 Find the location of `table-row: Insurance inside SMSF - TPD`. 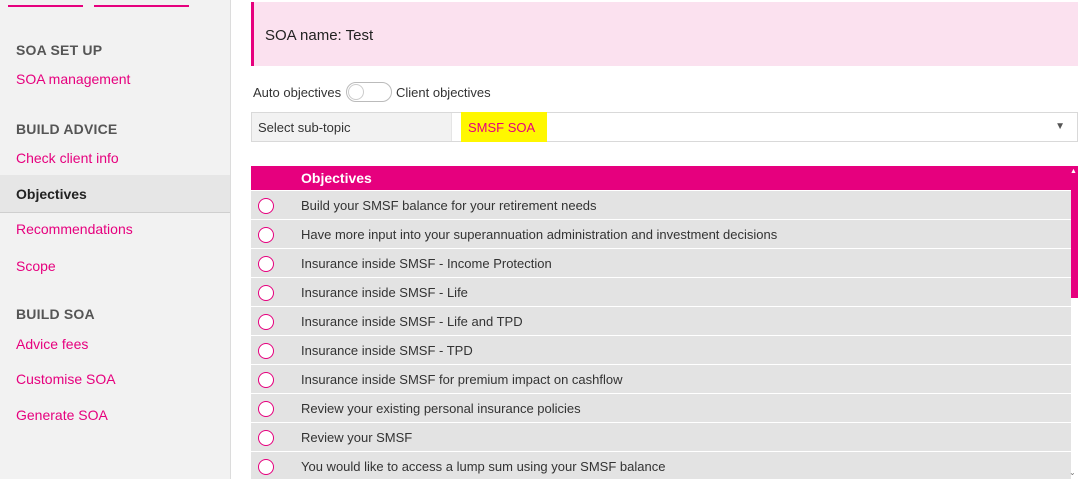

table-row: Insurance inside SMSF - TPD is located at coordinates (661, 350).